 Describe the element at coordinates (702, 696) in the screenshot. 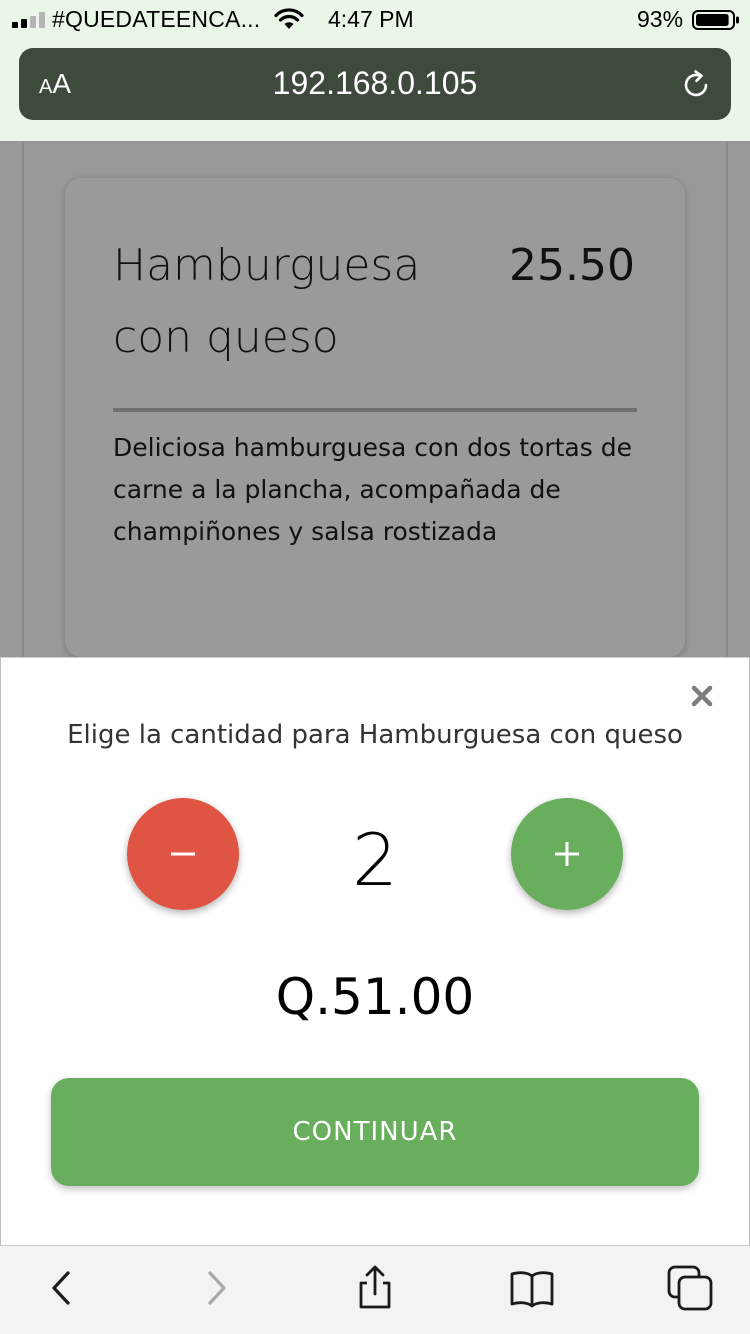

I see `close-icon` at that location.